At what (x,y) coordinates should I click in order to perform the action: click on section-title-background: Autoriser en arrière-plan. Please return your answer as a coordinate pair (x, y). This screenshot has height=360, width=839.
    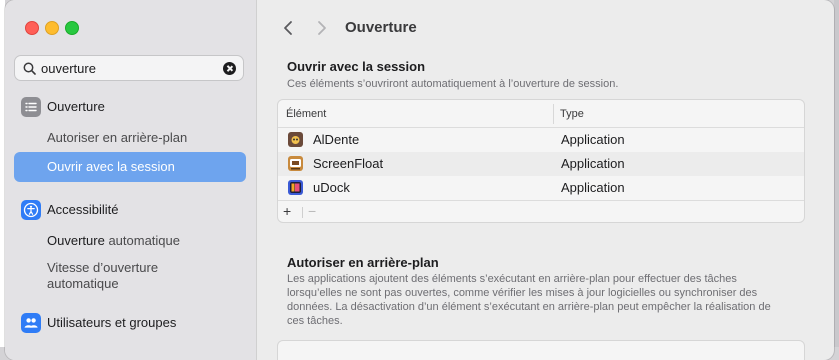
    Looking at the image, I should click on (363, 262).